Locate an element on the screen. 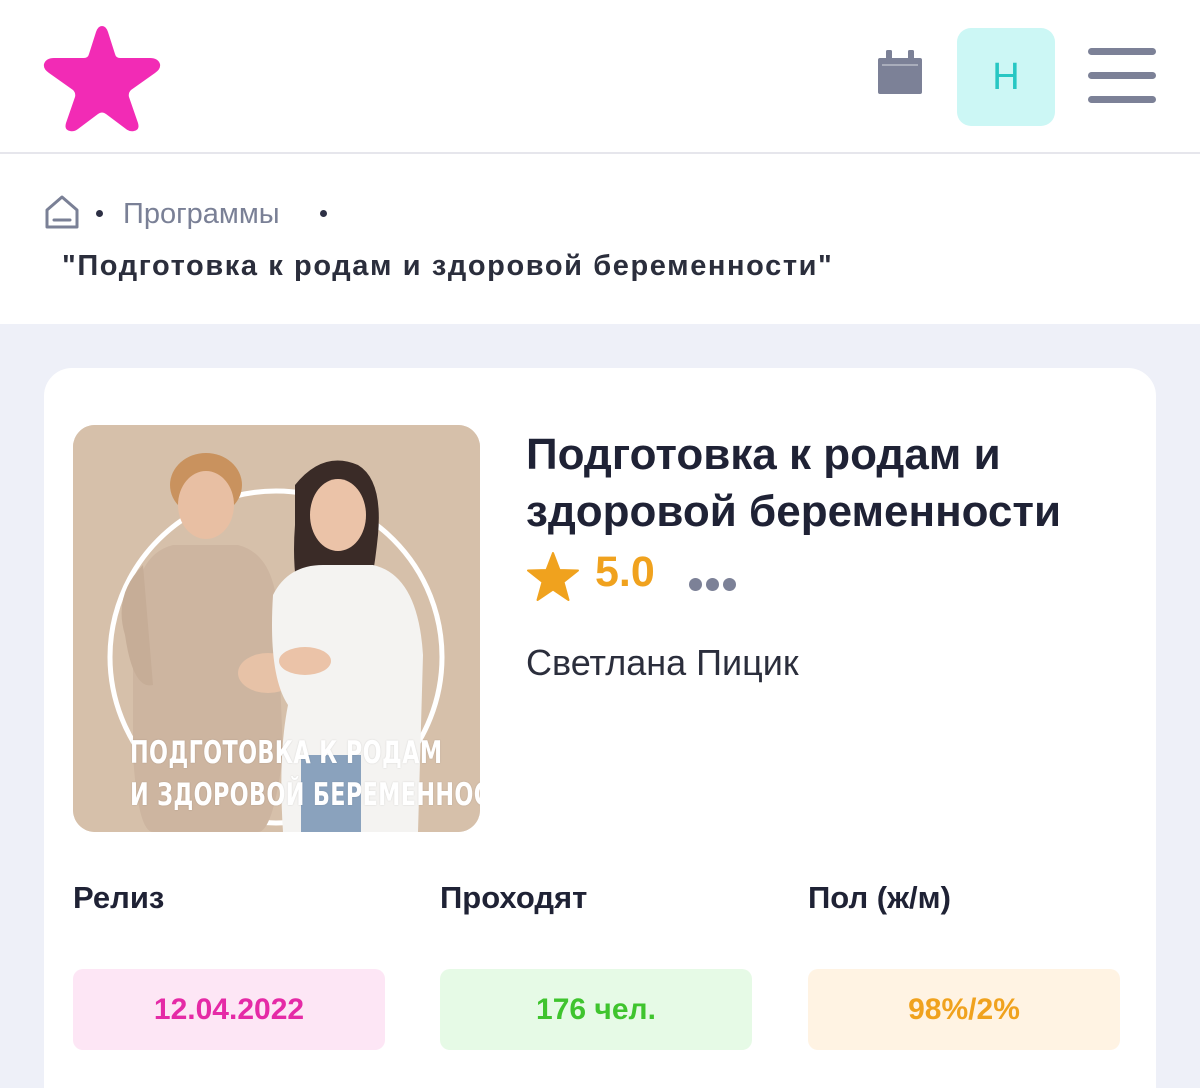 This screenshot has height=1088, width=1200. top-header: Н is located at coordinates (600, 77).